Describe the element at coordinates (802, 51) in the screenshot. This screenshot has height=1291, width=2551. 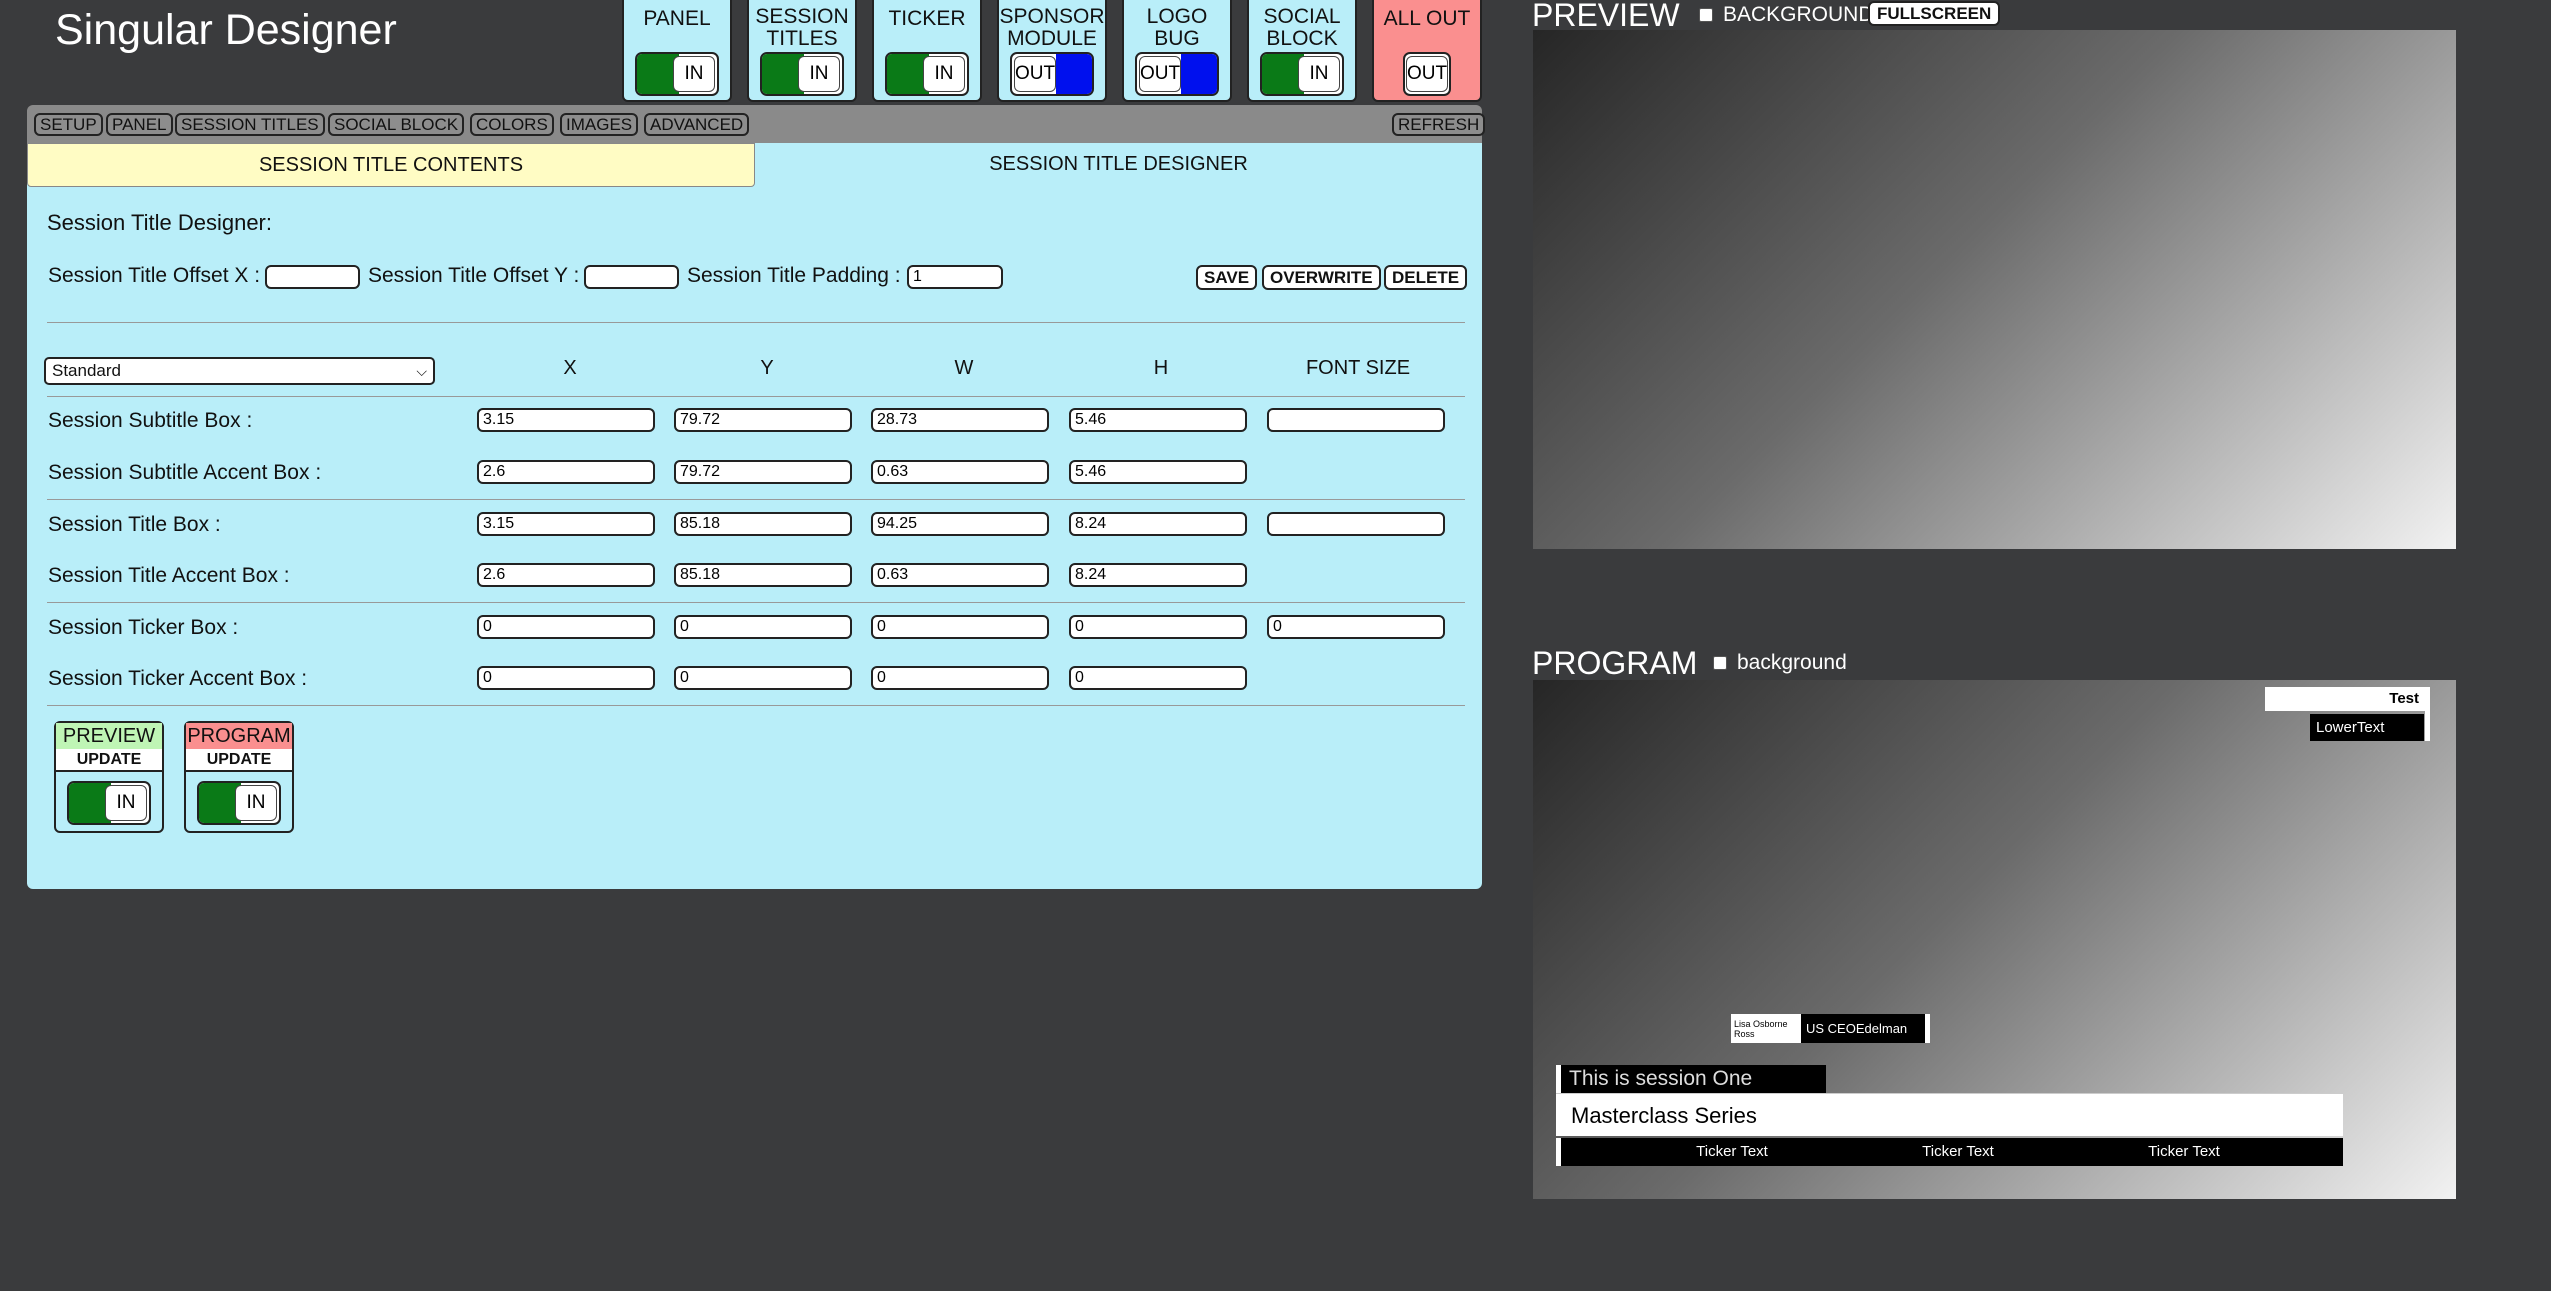
I see `module-session-titles: SESSION TITLES IN` at that location.